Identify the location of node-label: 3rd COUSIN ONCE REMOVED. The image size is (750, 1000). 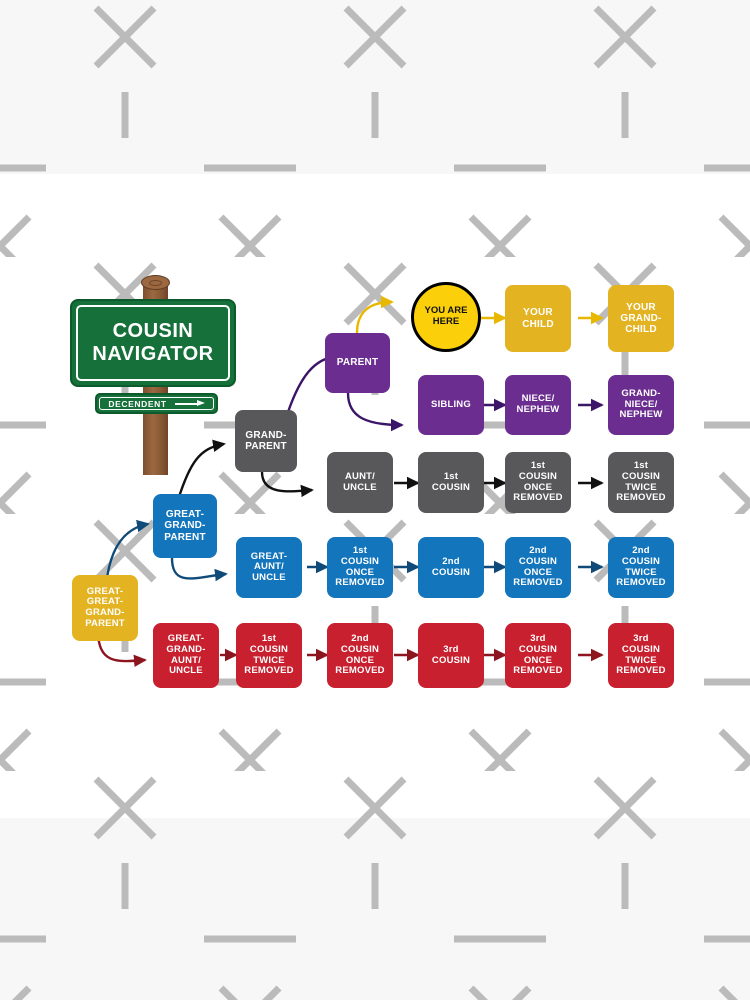
(538, 655).